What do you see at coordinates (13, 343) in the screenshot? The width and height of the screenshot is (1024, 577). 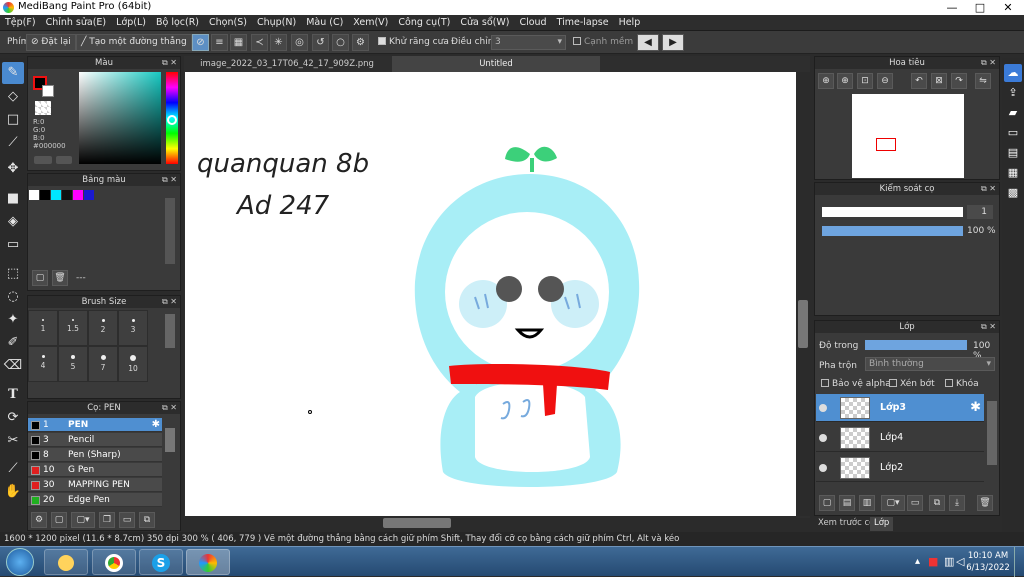 I see `select-pen-icon: ✐` at bounding box center [13, 343].